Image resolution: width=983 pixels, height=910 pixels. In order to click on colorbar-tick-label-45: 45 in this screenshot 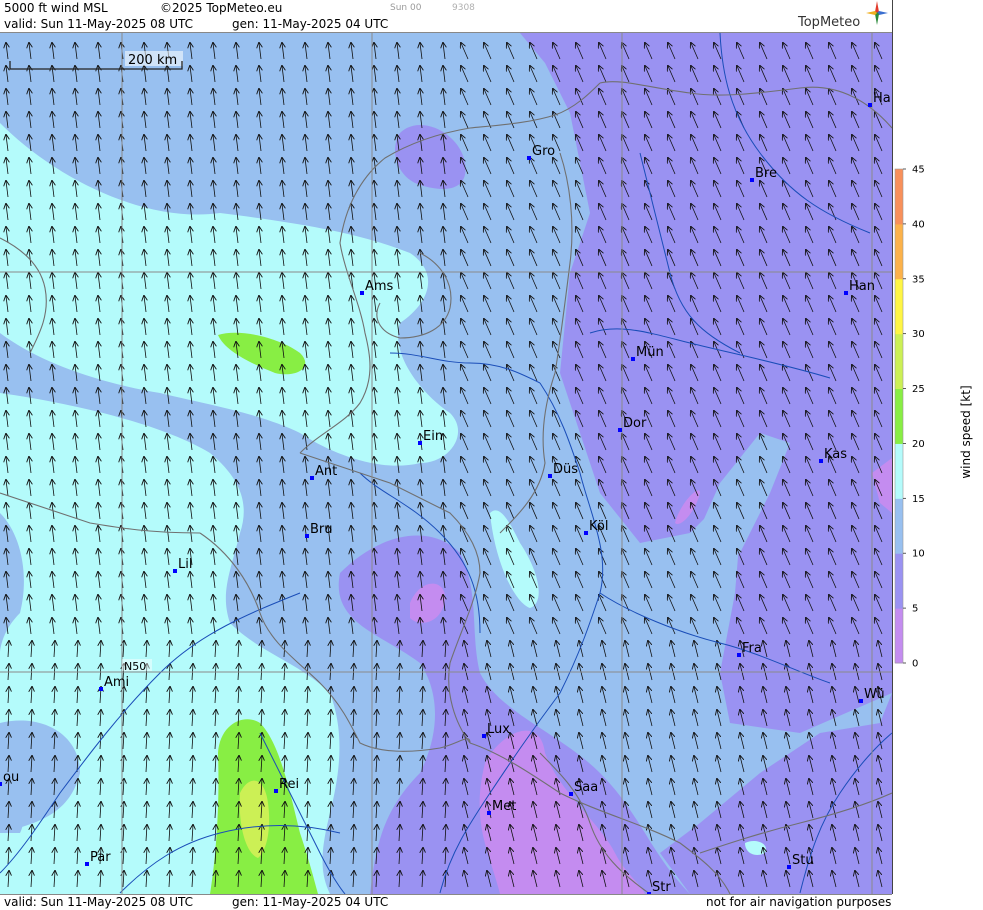, I will do `click(918, 170)`.